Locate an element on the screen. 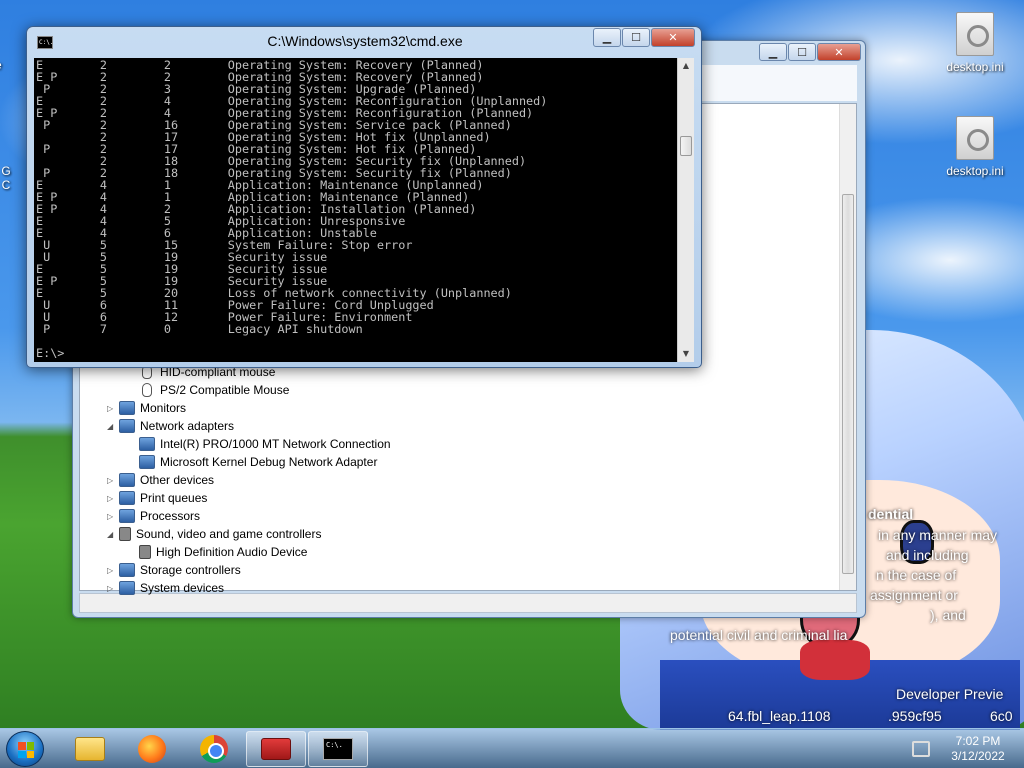 This screenshot has width=1024, height=768. wallpaper-text: 64.fbl_leap.1108 is located at coordinates (779, 716).